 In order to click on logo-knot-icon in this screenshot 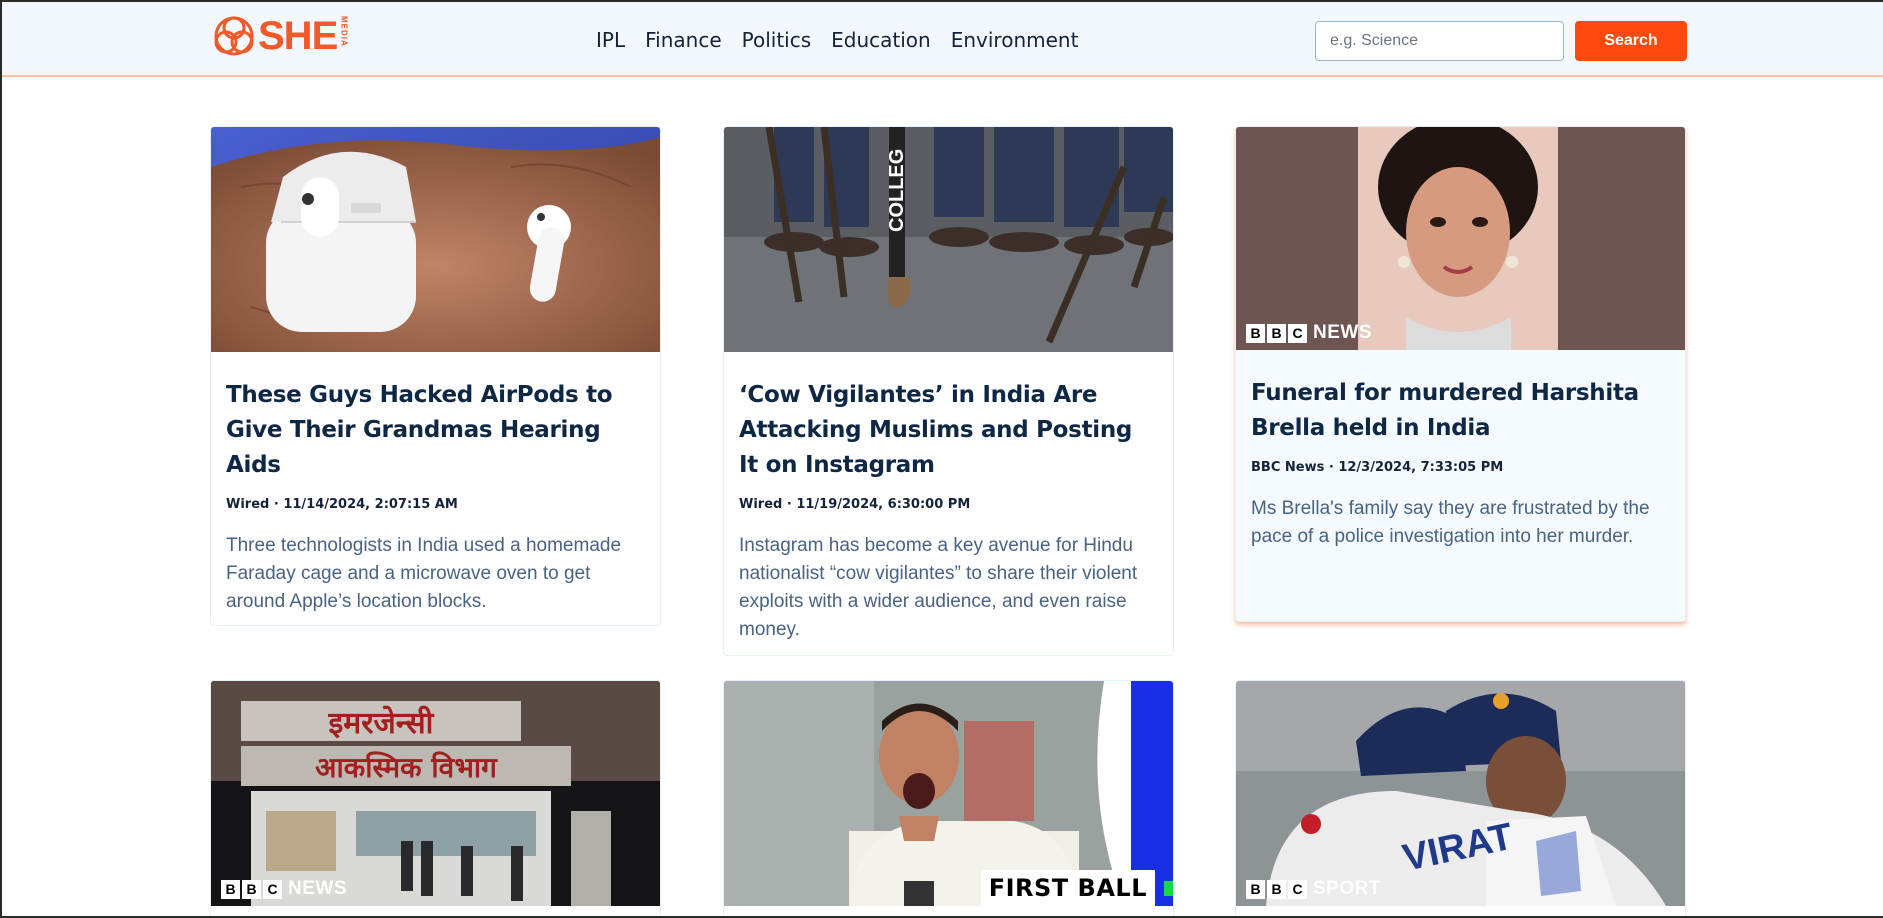, I will do `click(234, 36)`.